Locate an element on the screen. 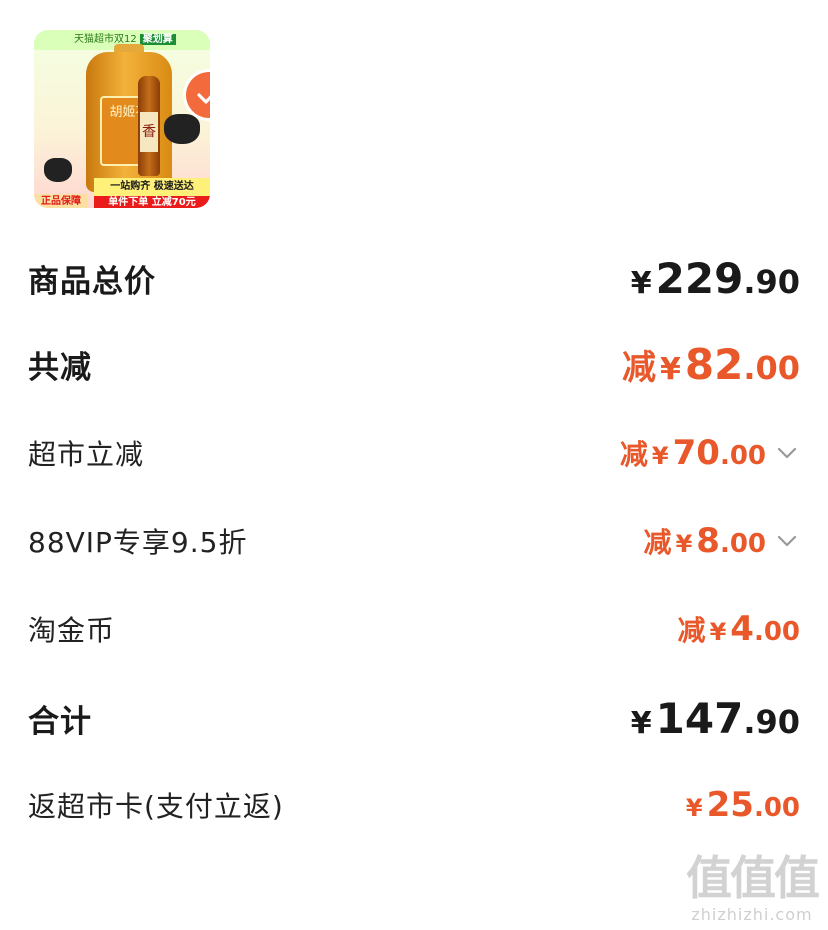 This screenshot has width=828, height=930. discount-item-label: 超市立减 is located at coordinates (86, 454).